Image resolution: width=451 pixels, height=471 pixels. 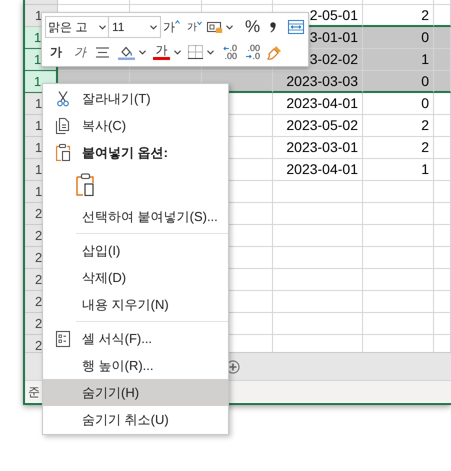 What do you see at coordinates (318, 126) in the screenshot?
I see `table-cell: 2023-05-02` at bounding box center [318, 126].